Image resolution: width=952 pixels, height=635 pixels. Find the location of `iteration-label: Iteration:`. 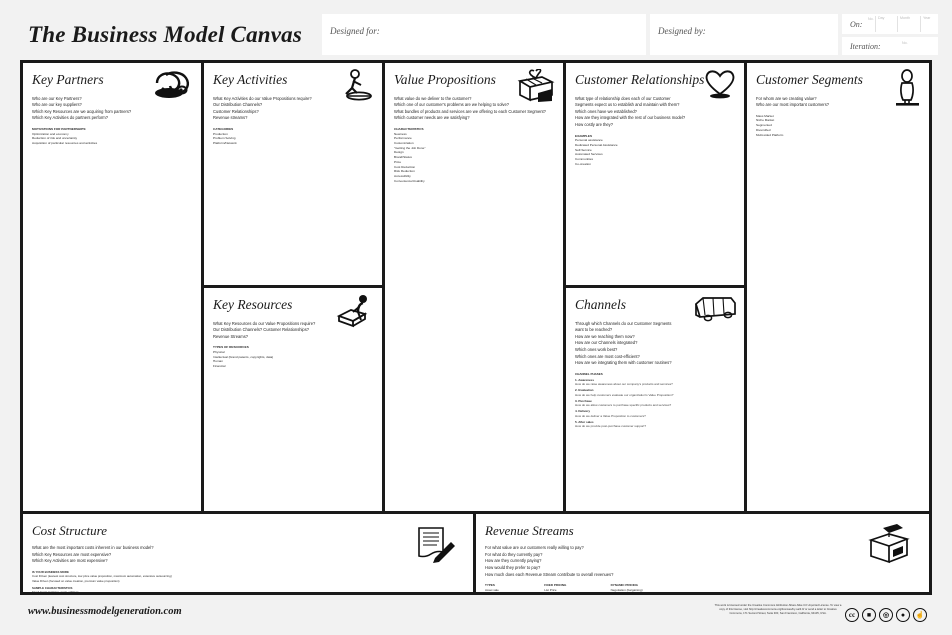

iteration-label: Iteration: is located at coordinates (865, 46).